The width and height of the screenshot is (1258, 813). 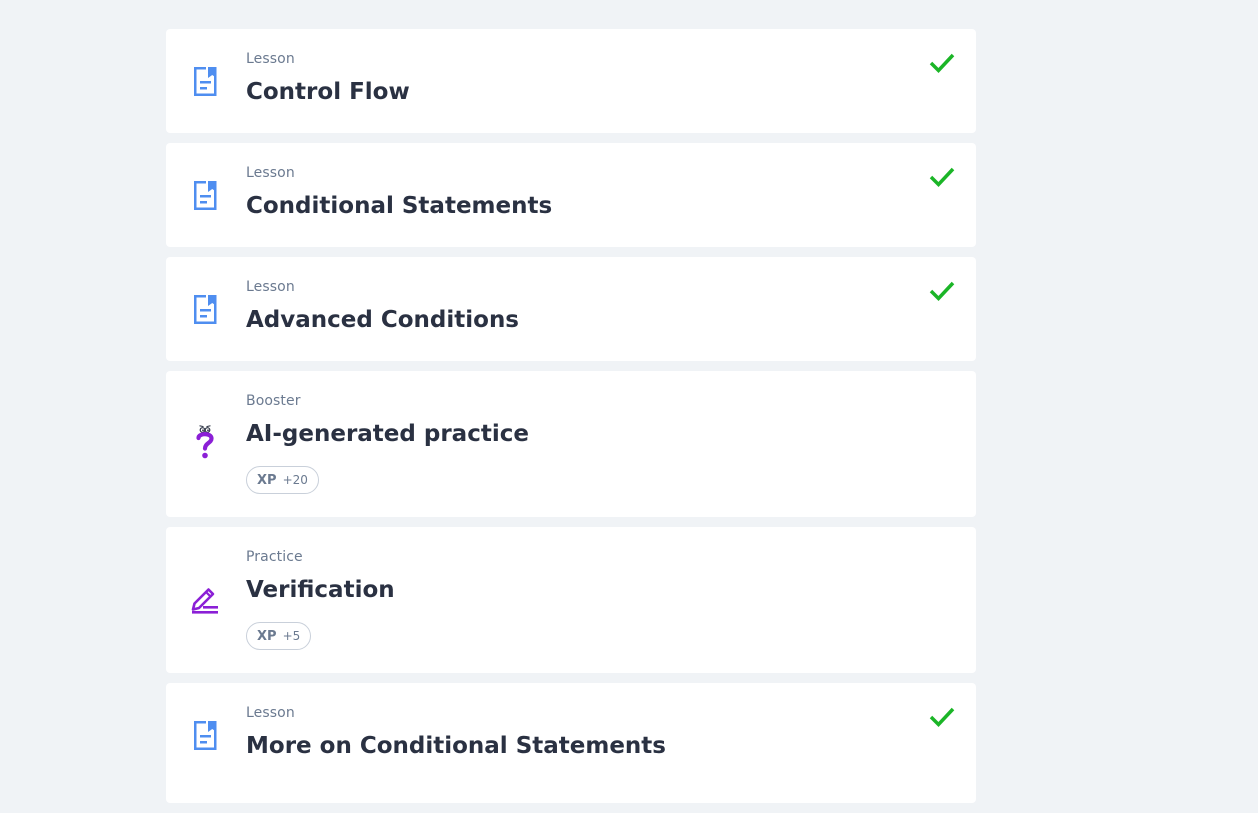 What do you see at coordinates (320, 590) in the screenshot?
I see `item-title: Verification` at bounding box center [320, 590].